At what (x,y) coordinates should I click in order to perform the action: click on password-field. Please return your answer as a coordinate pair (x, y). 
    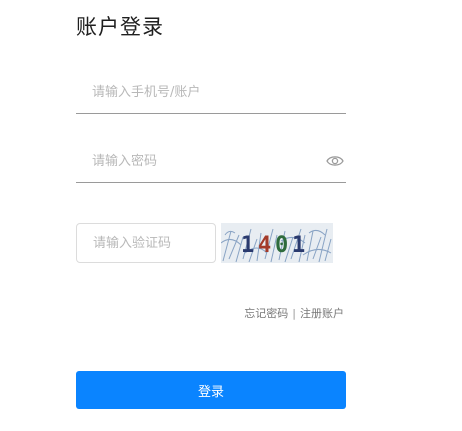
    Looking at the image, I should click on (211, 162).